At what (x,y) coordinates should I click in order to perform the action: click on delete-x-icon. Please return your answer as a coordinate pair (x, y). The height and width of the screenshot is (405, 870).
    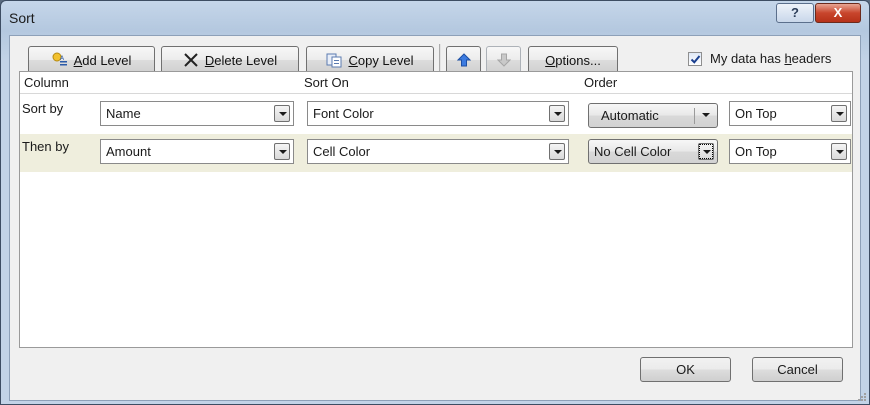
    Looking at the image, I should click on (191, 60).